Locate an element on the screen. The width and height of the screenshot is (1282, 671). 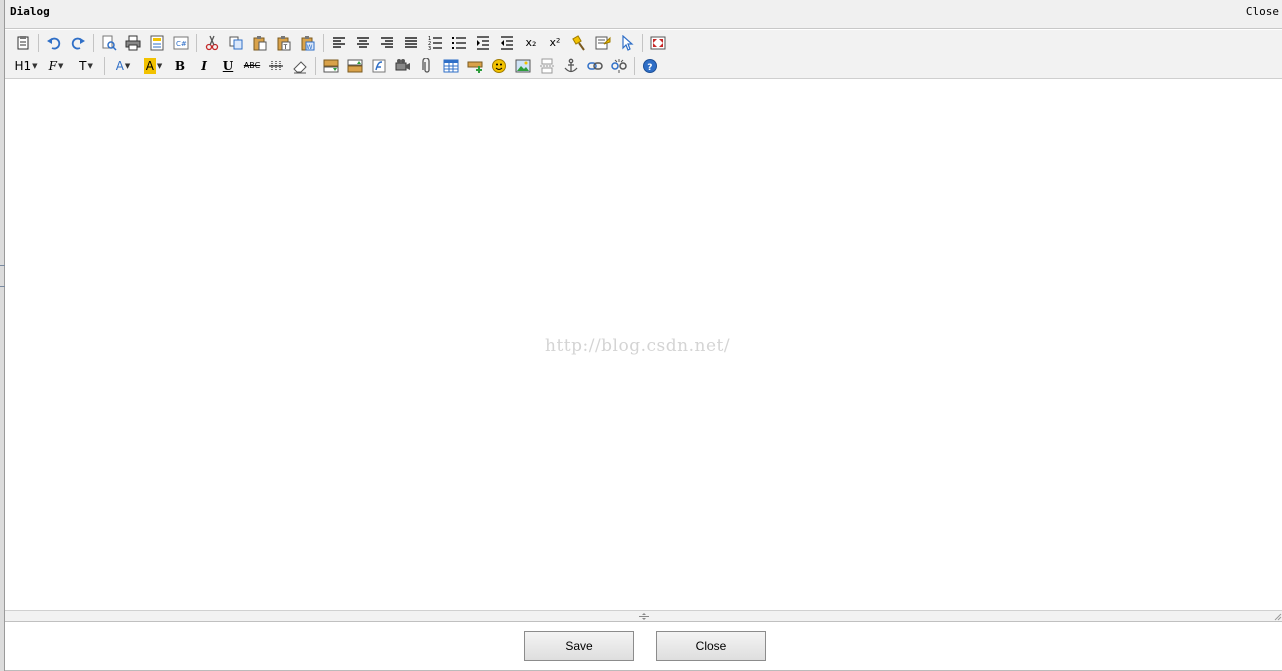
dialog-footer: Save Close is located at coordinates (643, 646).